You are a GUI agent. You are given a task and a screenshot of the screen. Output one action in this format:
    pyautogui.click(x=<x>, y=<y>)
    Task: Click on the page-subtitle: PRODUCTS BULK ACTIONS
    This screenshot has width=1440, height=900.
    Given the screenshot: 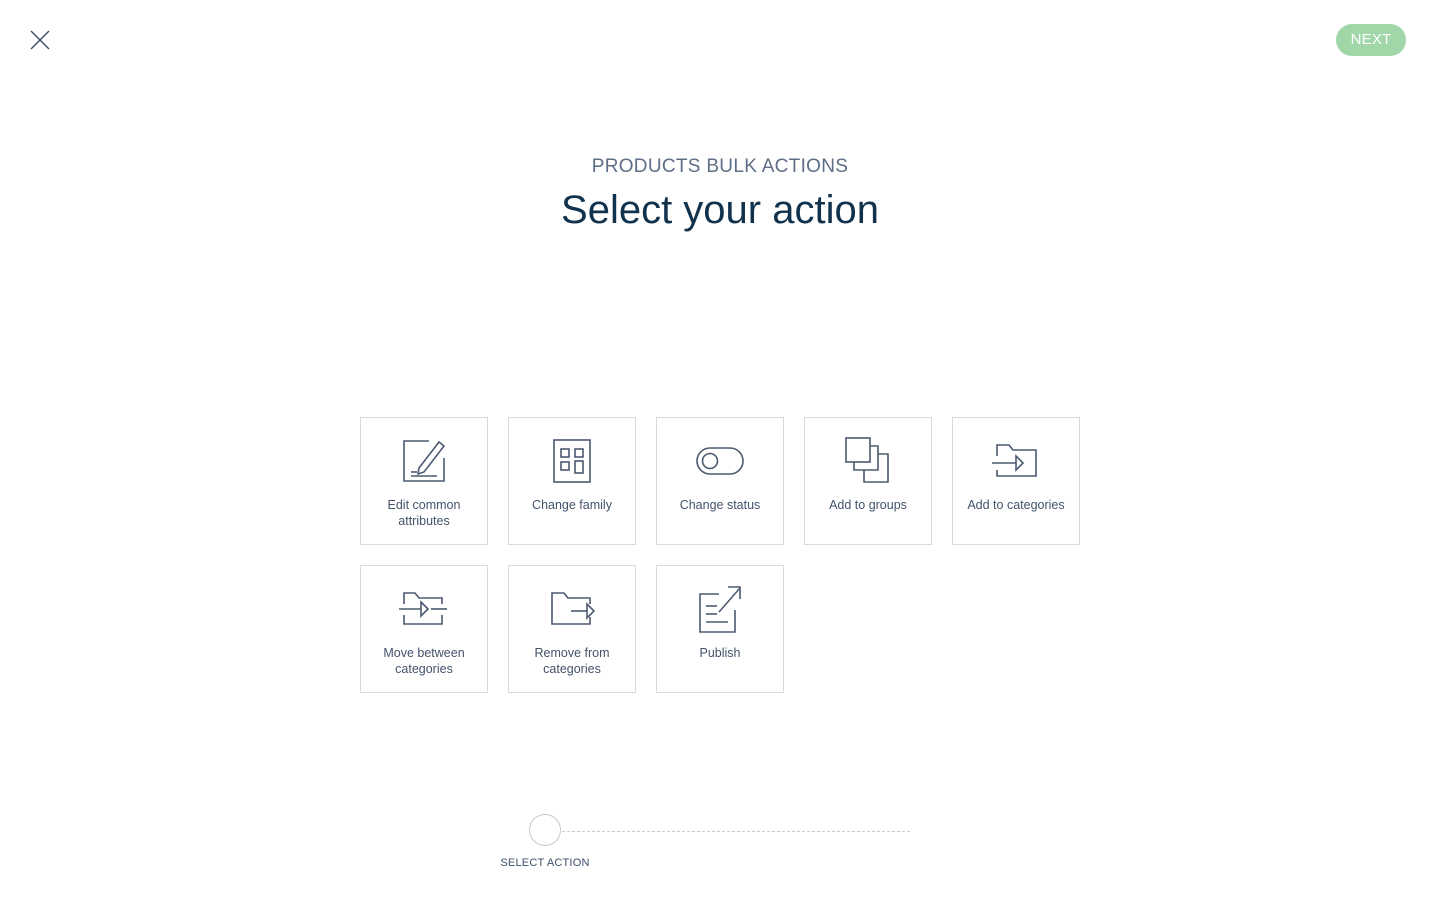 What is the action you would take?
    pyautogui.click(x=720, y=166)
    